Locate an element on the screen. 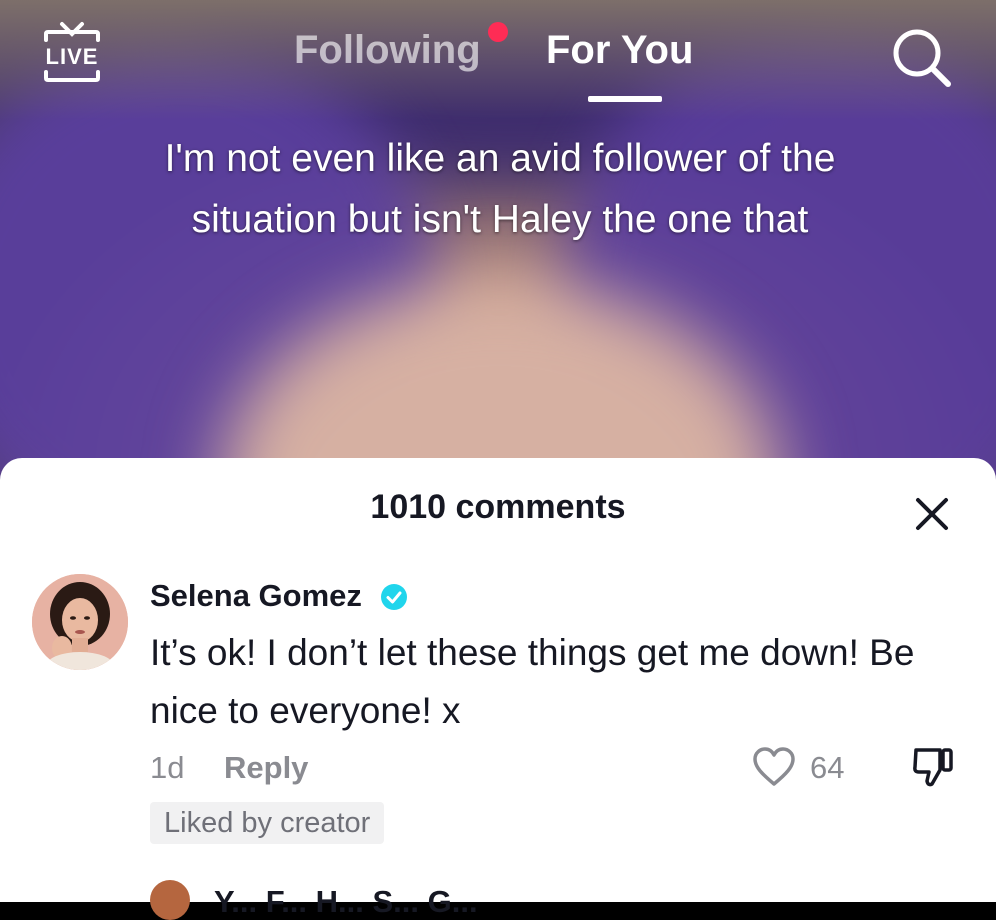  live-button: LIVE is located at coordinates (72, 53).